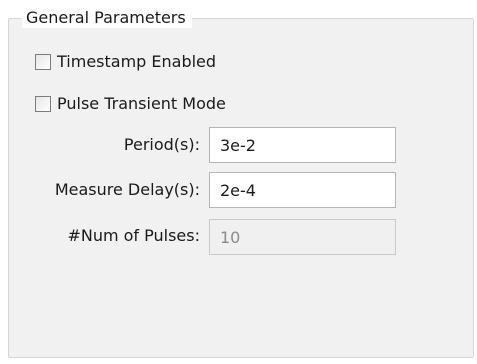 This screenshot has height=364, width=477. I want to click on pulse-transient-mode-row: Pulse Transient Mode, so click(130, 104).